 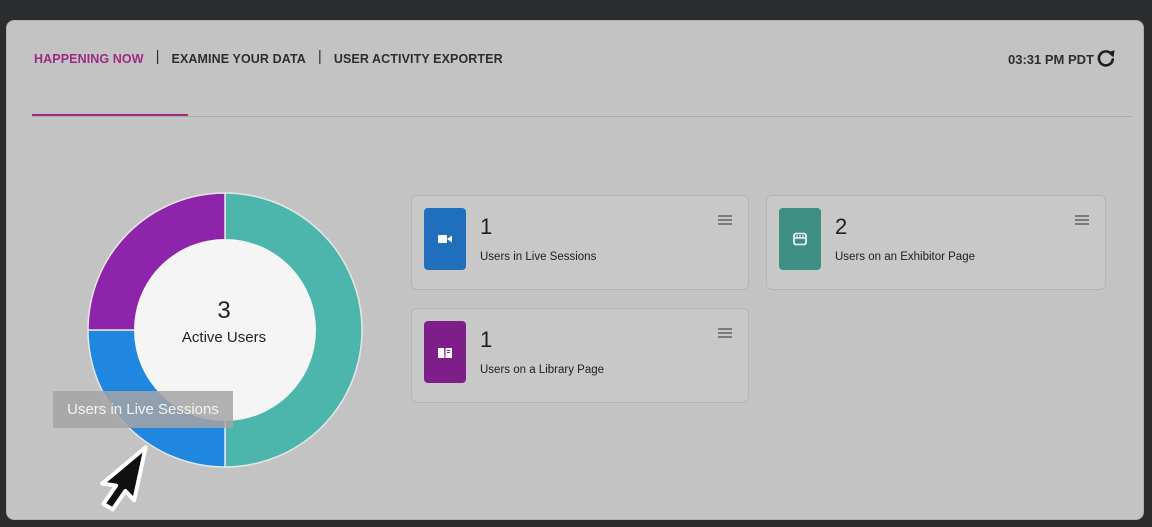 What do you see at coordinates (486, 339) in the screenshot?
I see `library-page-count: 1` at bounding box center [486, 339].